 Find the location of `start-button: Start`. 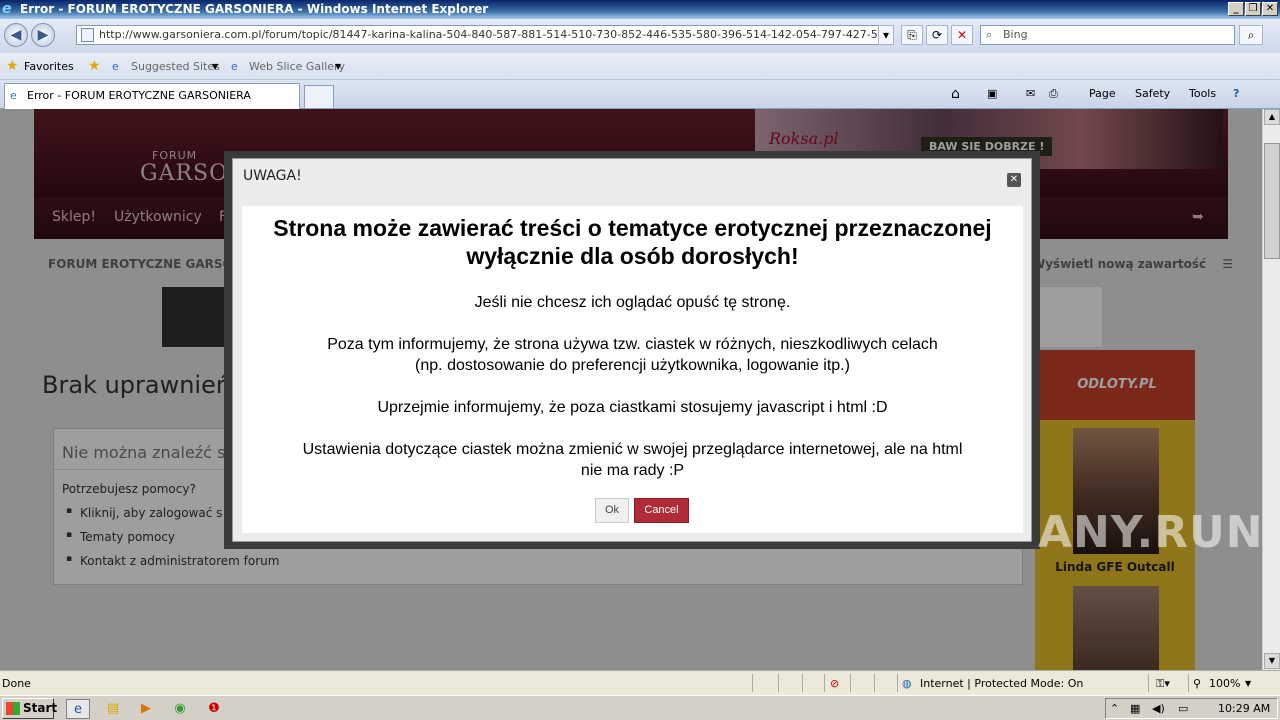

start-button: Start is located at coordinates (30, 708).